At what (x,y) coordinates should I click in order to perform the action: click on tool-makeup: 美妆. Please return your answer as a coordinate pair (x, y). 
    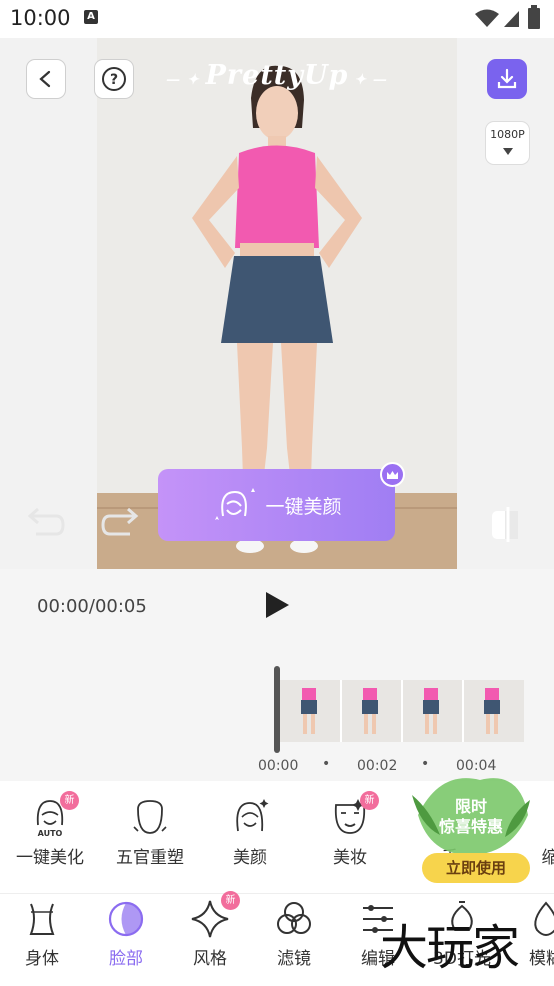
    Looking at the image, I should click on (350, 832).